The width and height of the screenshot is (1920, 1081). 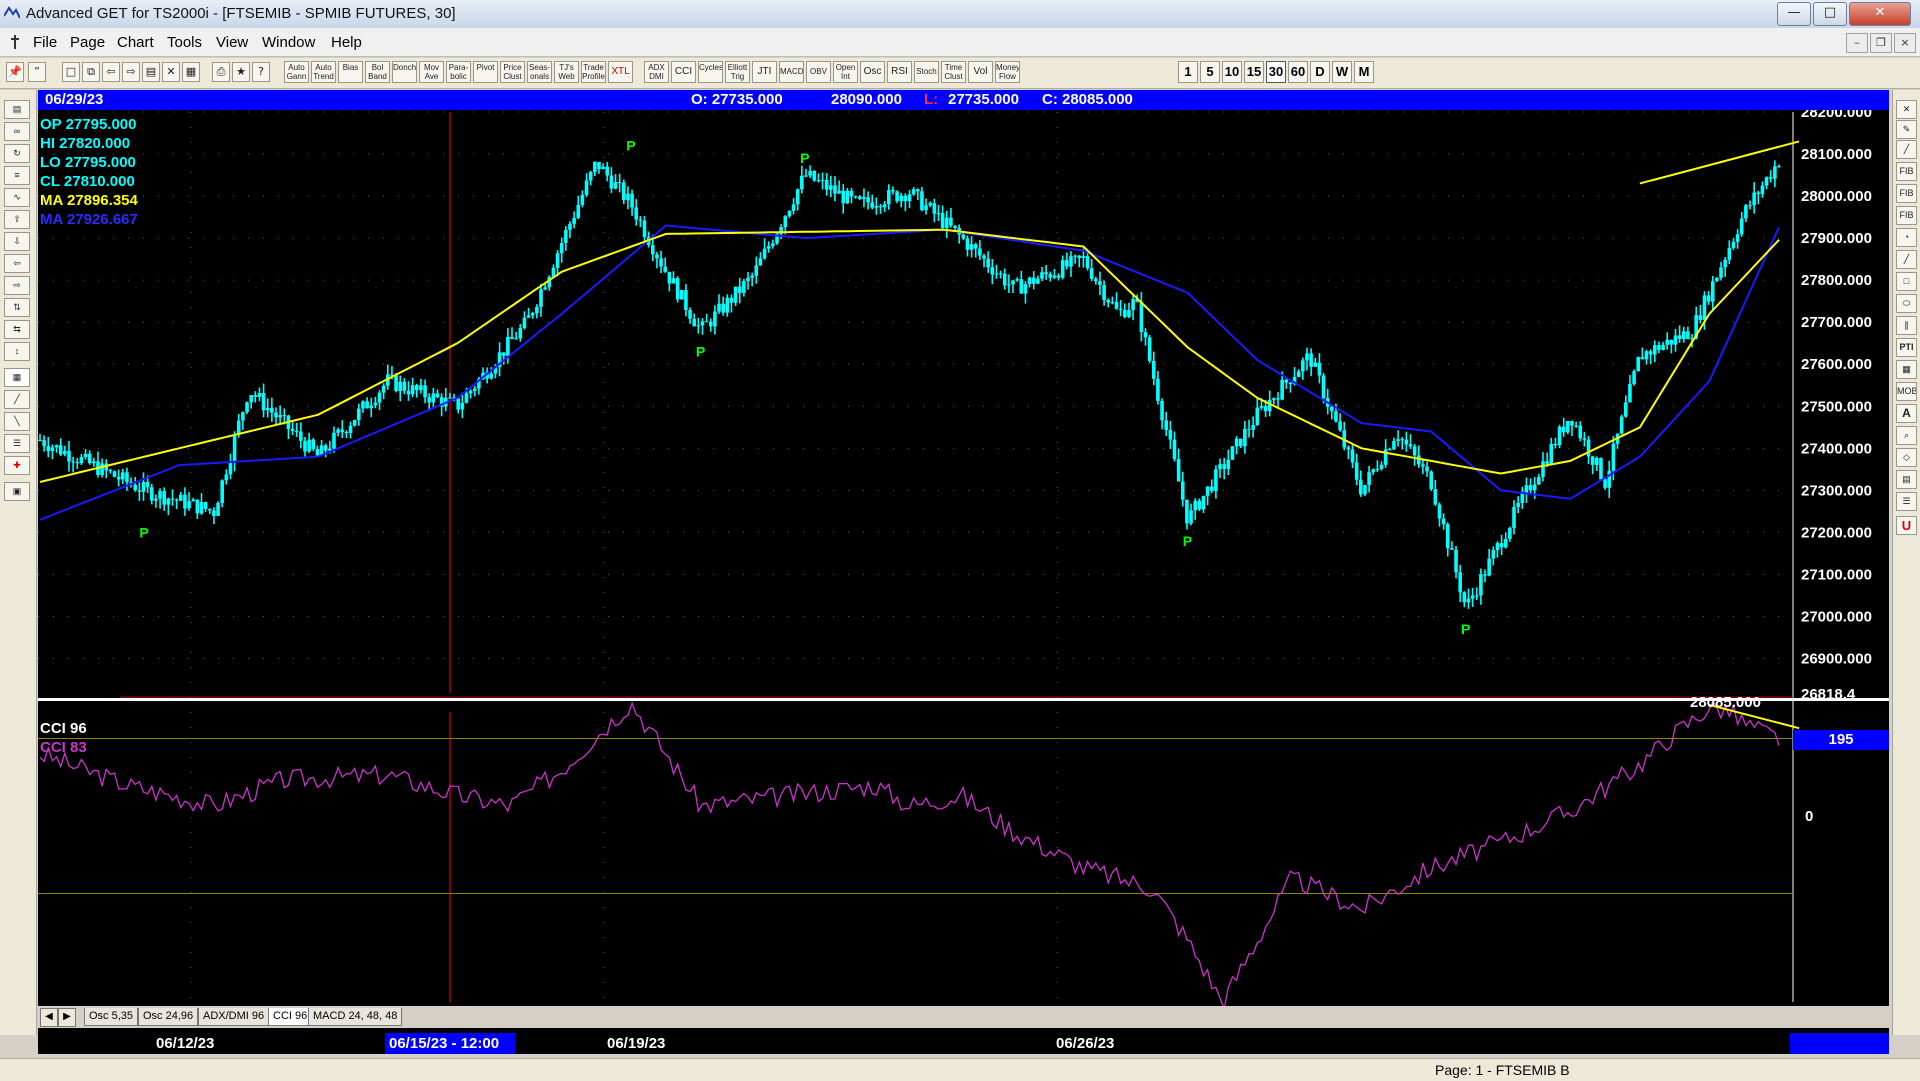 I want to click on menu-window: Window, so click(x=288, y=42).